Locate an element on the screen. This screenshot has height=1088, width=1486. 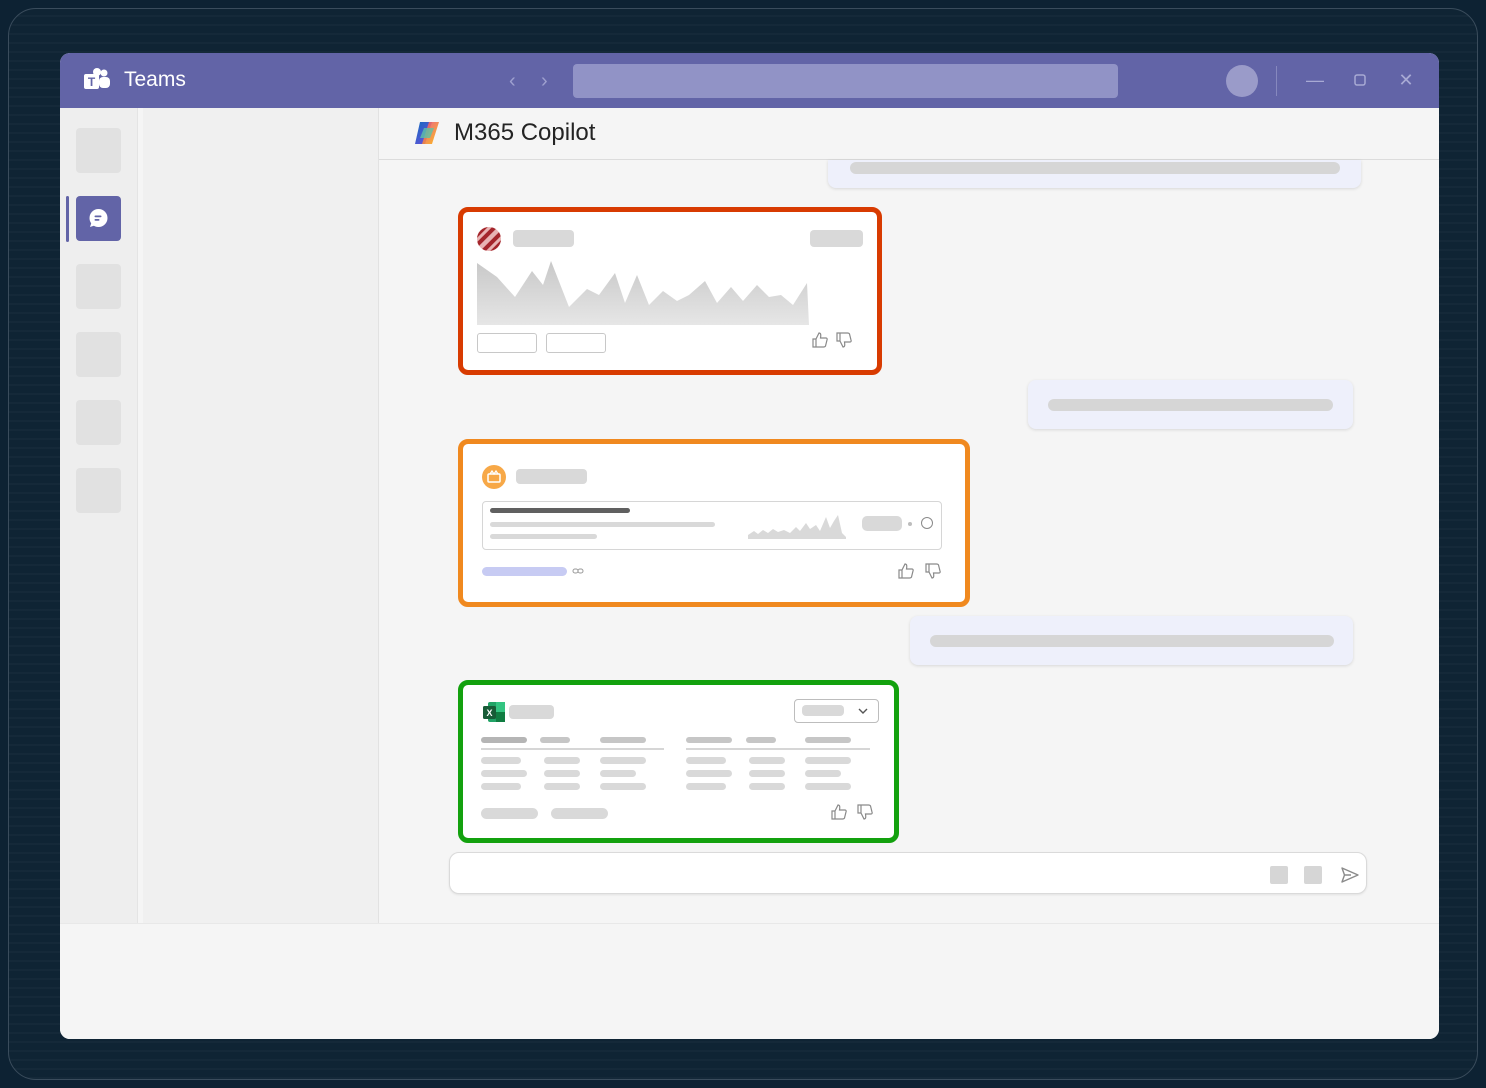
avatar is located at coordinates (1242, 81).